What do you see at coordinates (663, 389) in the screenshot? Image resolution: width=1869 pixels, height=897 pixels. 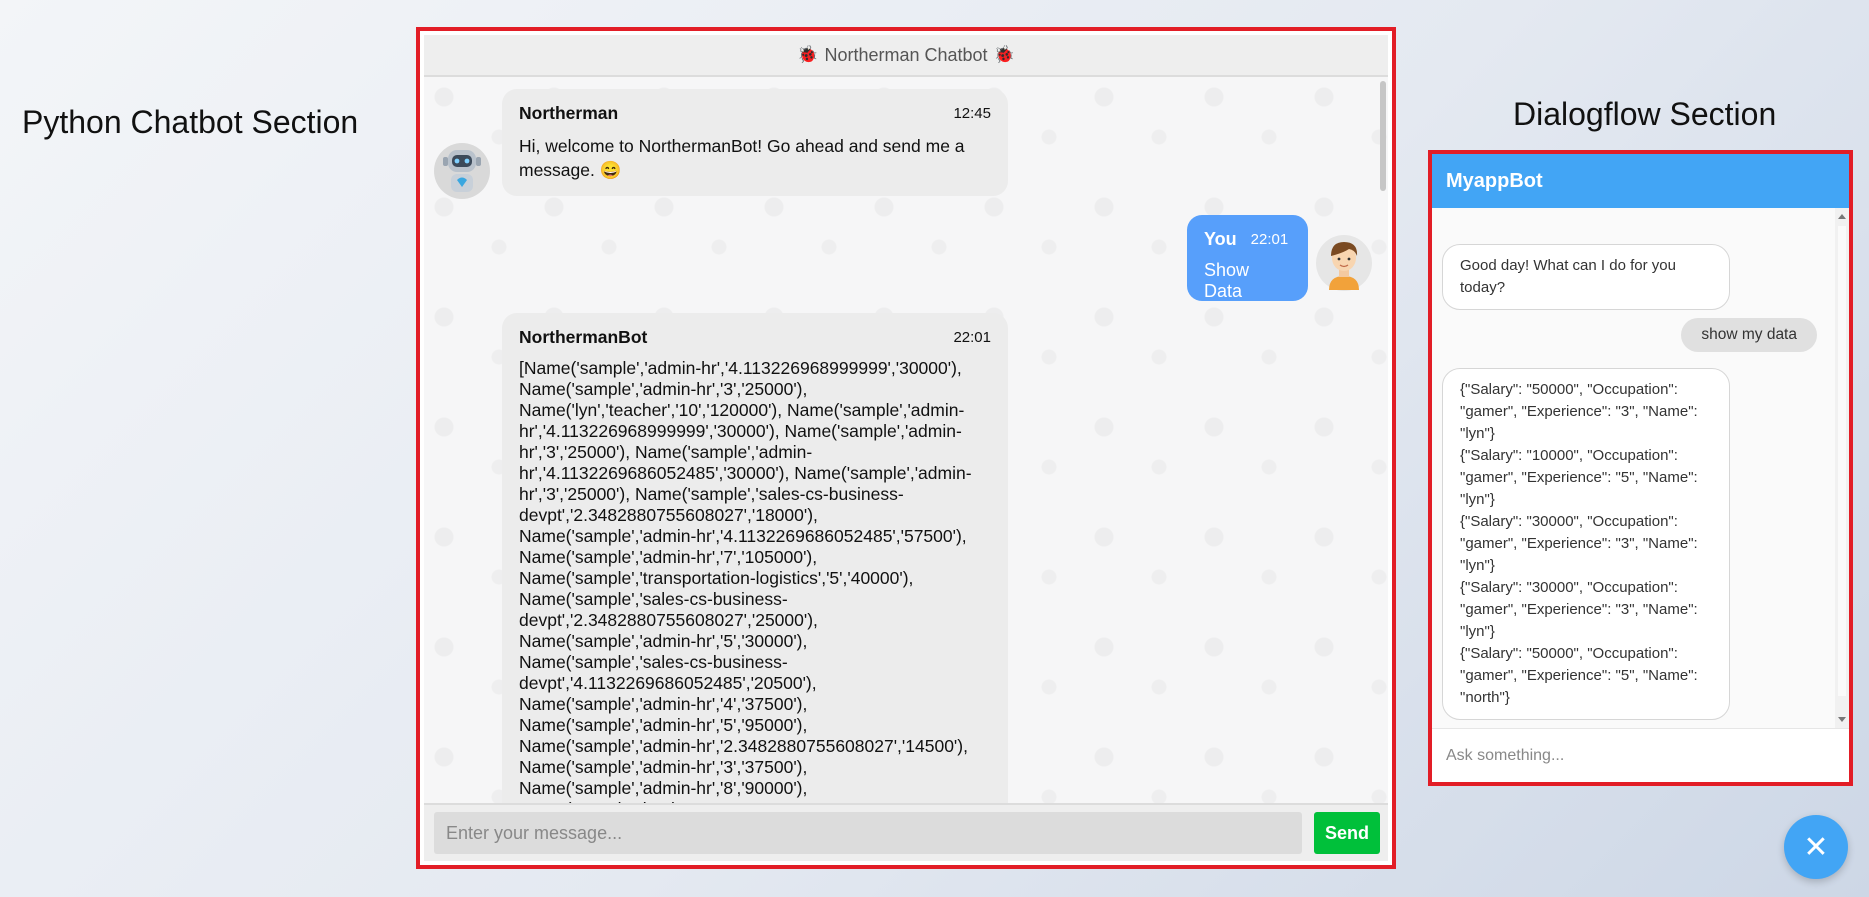 I see `message-line: Name('sample','admin-hr','3','25000'),` at bounding box center [663, 389].